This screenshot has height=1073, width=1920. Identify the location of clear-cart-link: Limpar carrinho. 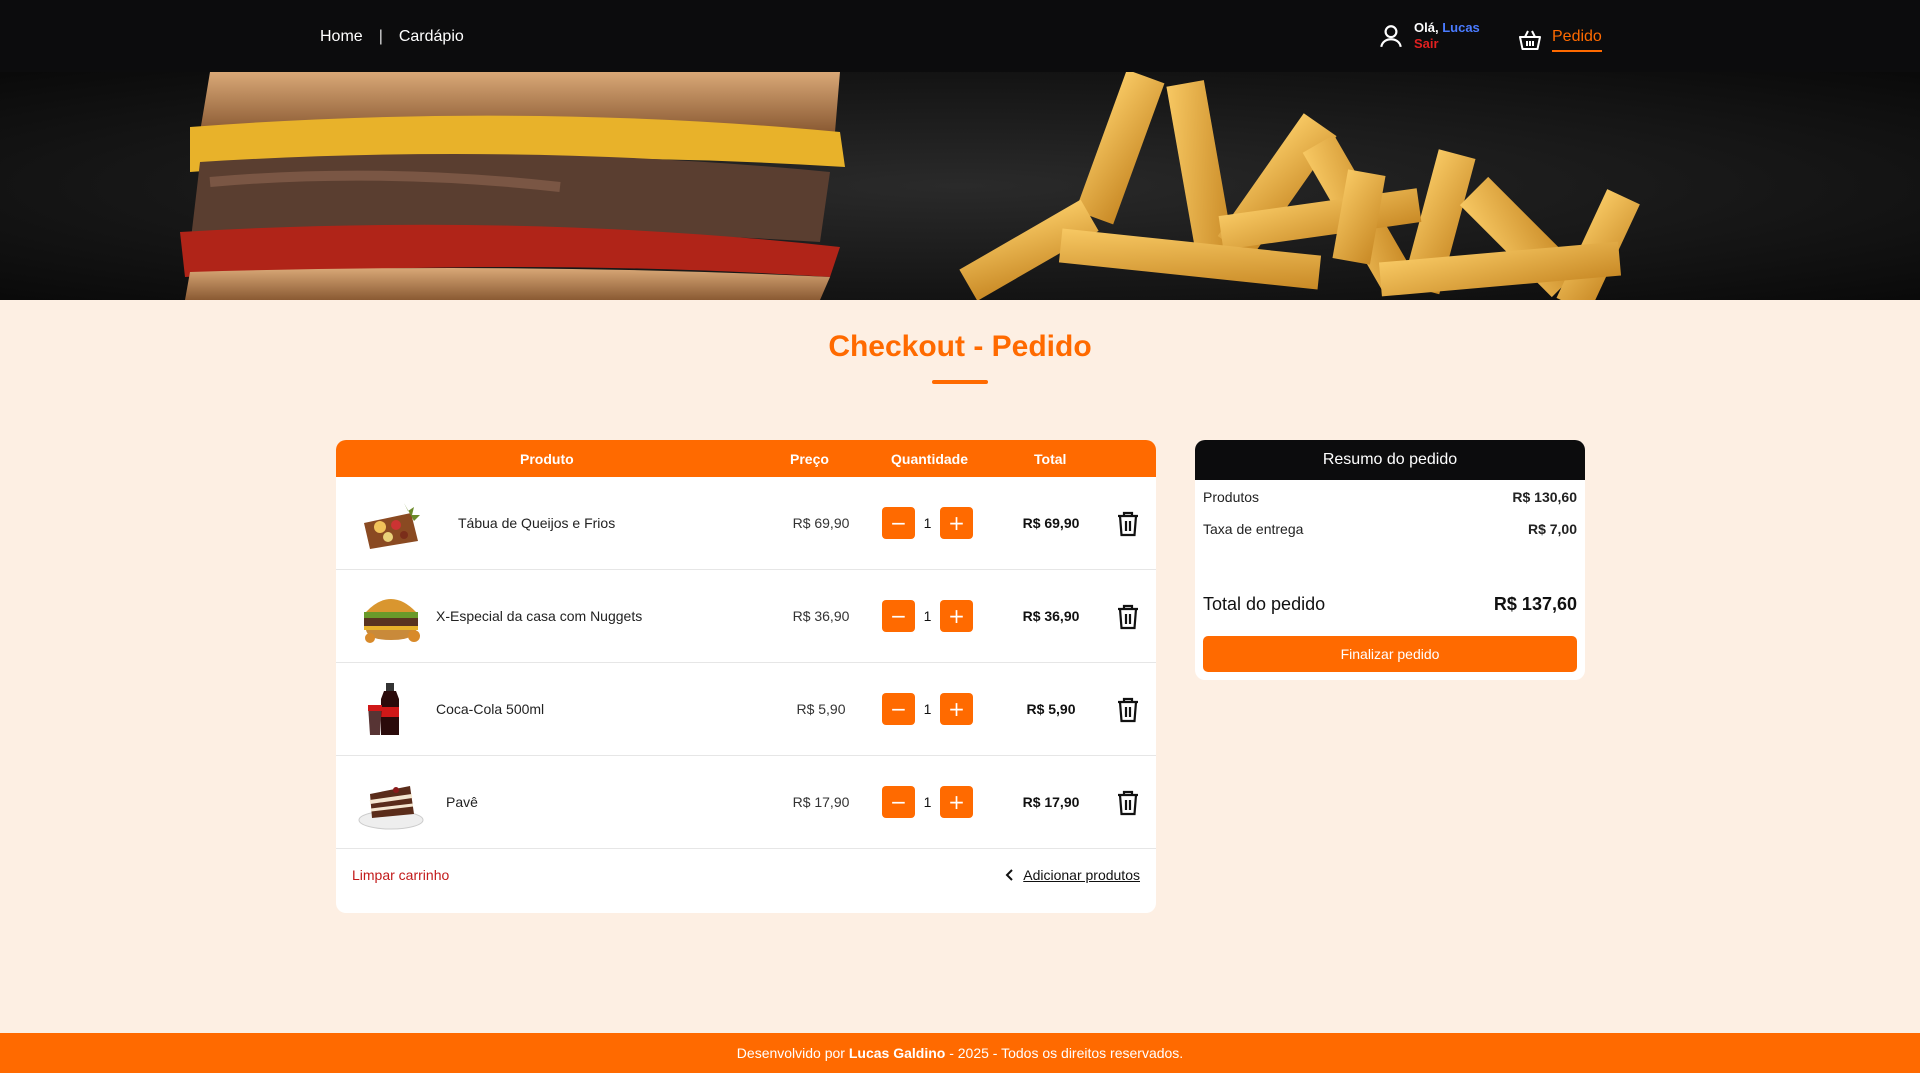
(400, 875).